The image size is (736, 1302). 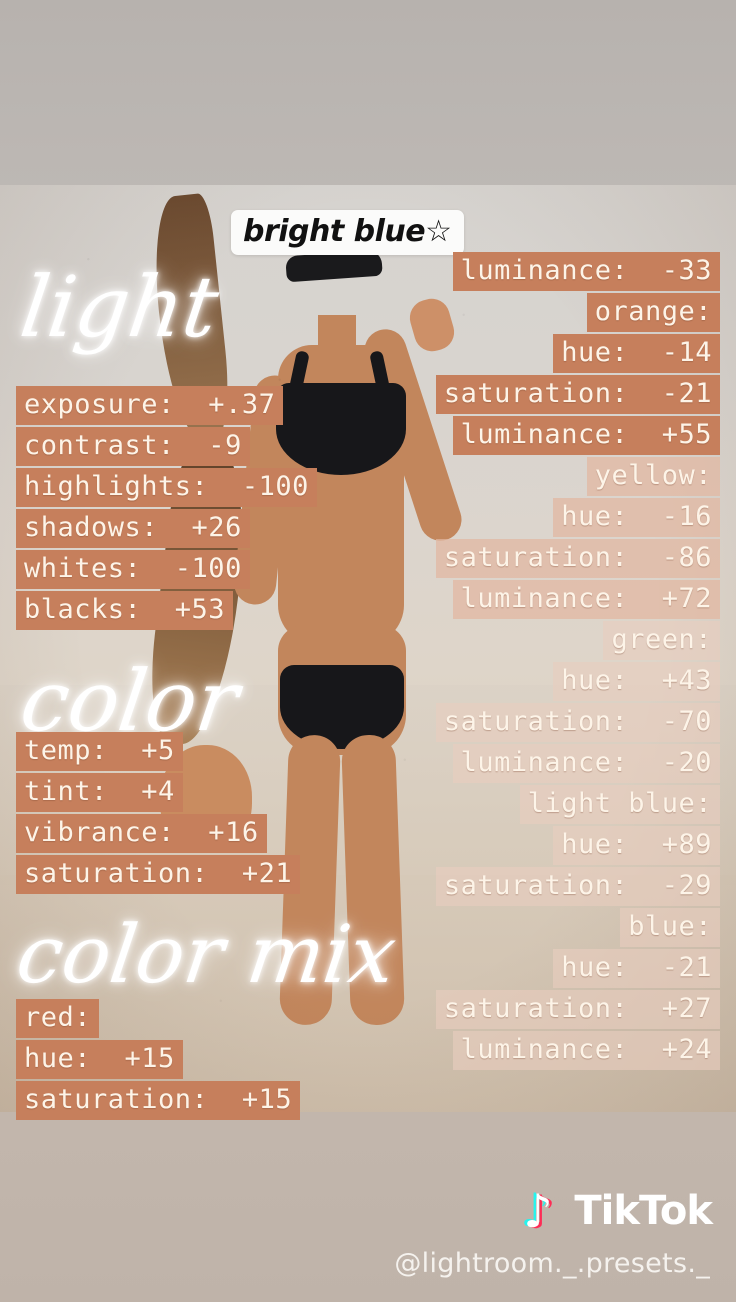 What do you see at coordinates (538, 1211) in the screenshot?
I see `tiktok-note-white-layer: ♪` at bounding box center [538, 1211].